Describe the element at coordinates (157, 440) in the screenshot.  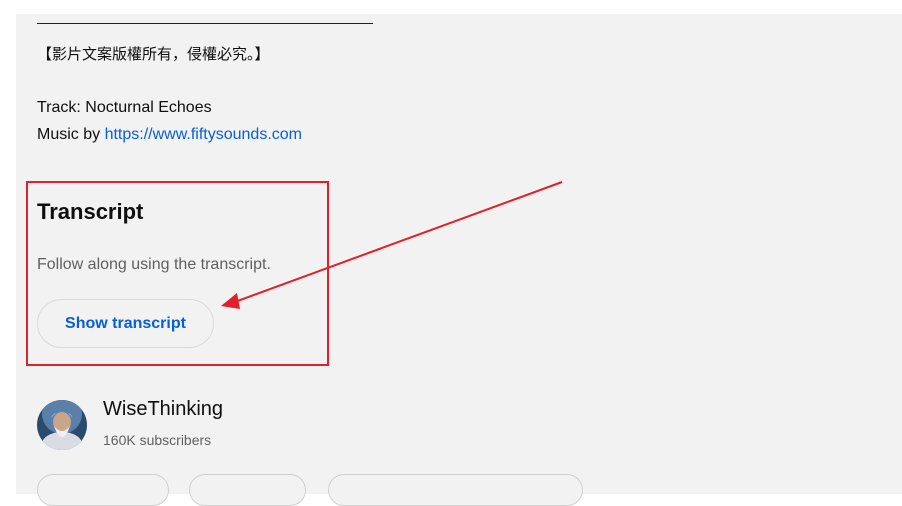
I see `subscriber-count: 160K subscribers` at that location.